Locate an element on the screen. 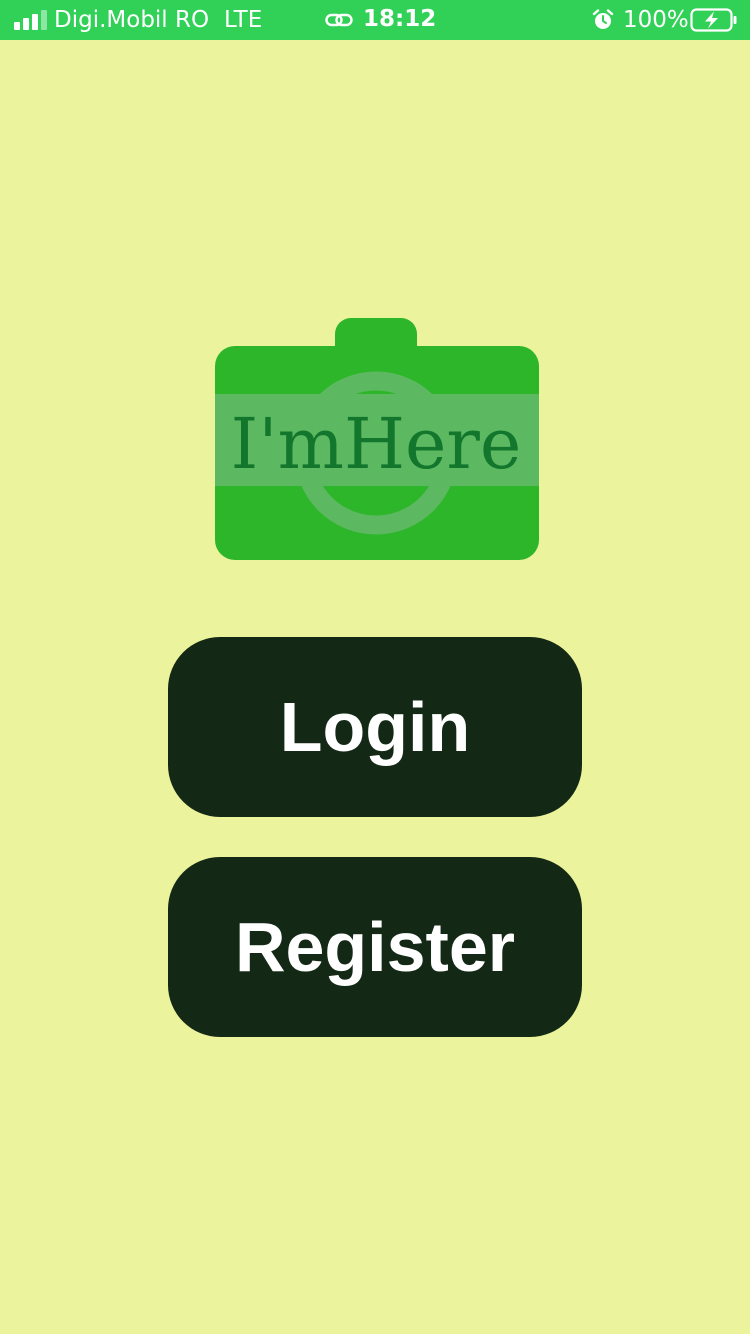 The image size is (750, 1334). battery-charging-icon is located at coordinates (713, 20).